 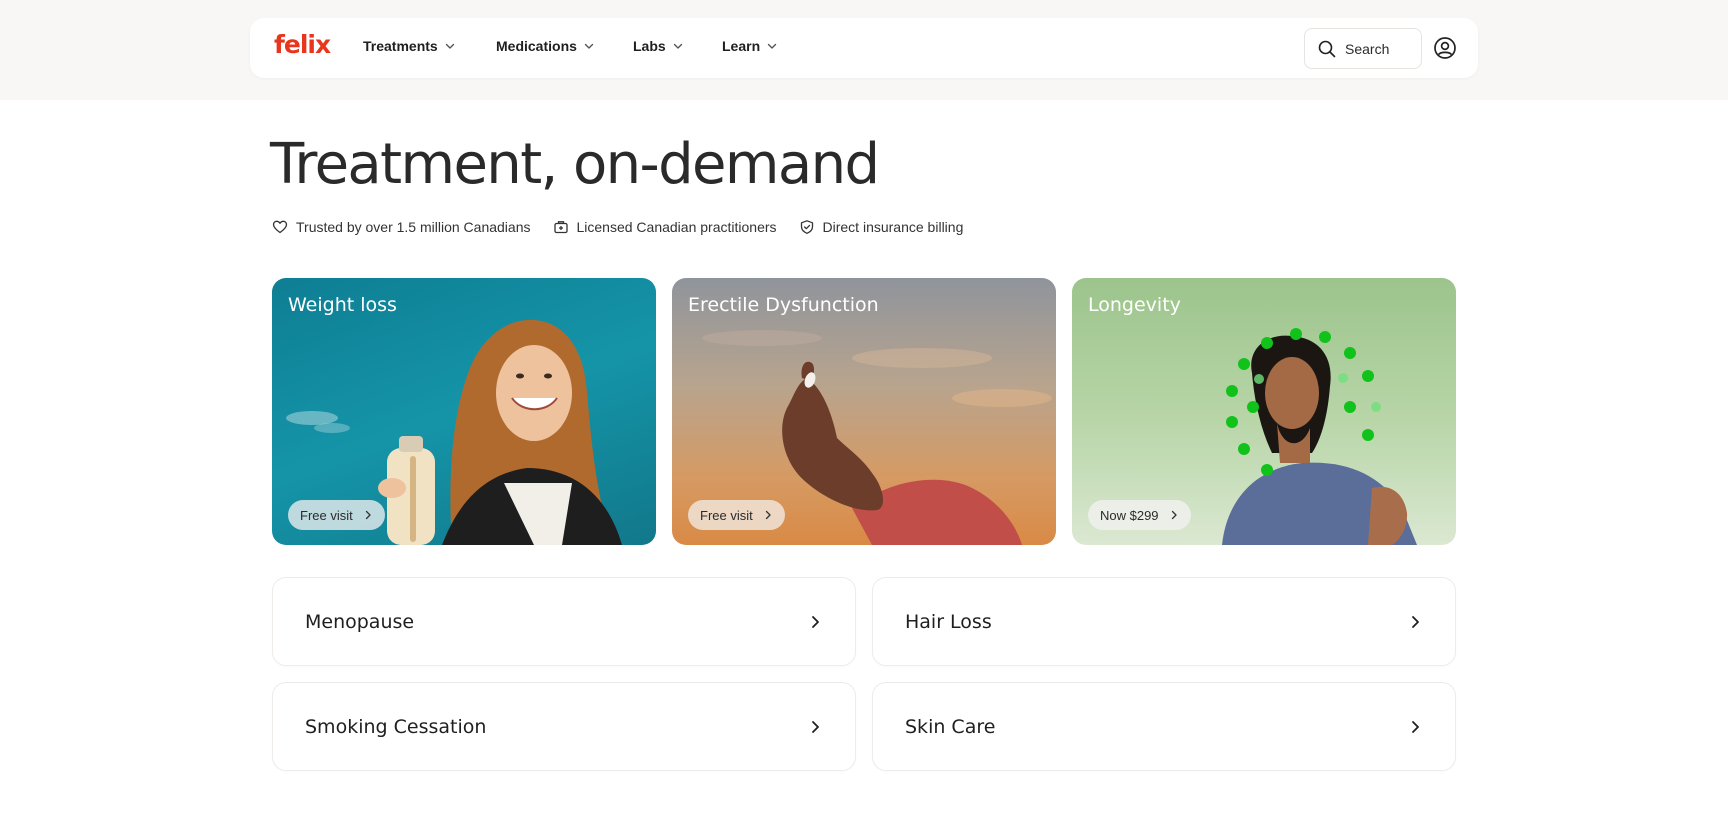 I want to click on trust-item-insurance: Direct insurance billing, so click(x=881, y=227).